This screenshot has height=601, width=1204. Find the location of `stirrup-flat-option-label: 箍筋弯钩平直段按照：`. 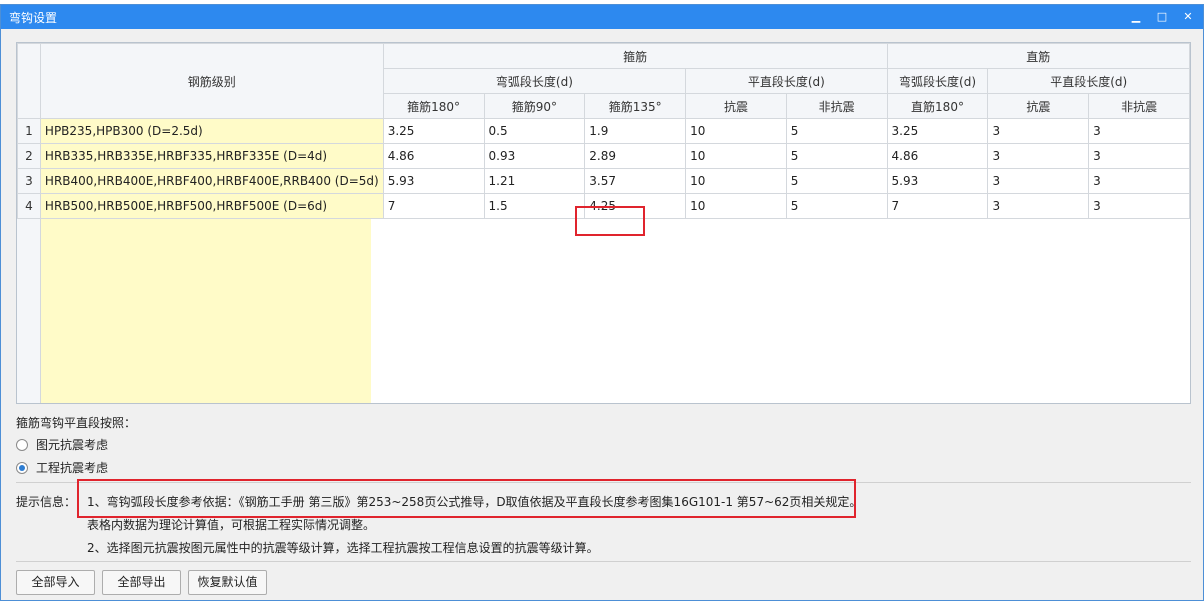

stirrup-flat-option-label: 箍筋弯钩平直段按照： is located at coordinates (76, 423).